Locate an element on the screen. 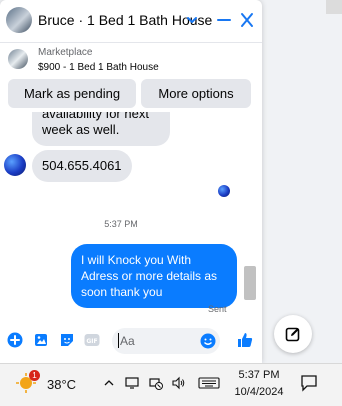 Image resolution: width=342 pixels, height=406 pixels. monitor-icon is located at coordinates (132, 383).